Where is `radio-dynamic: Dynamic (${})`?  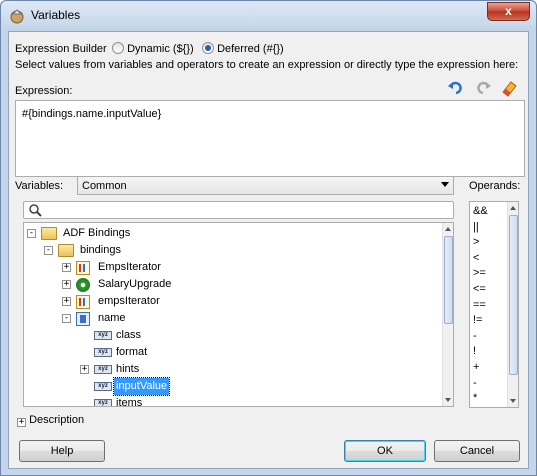 radio-dynamic: Dynamic (${}) is located at coordinates (153, 48).